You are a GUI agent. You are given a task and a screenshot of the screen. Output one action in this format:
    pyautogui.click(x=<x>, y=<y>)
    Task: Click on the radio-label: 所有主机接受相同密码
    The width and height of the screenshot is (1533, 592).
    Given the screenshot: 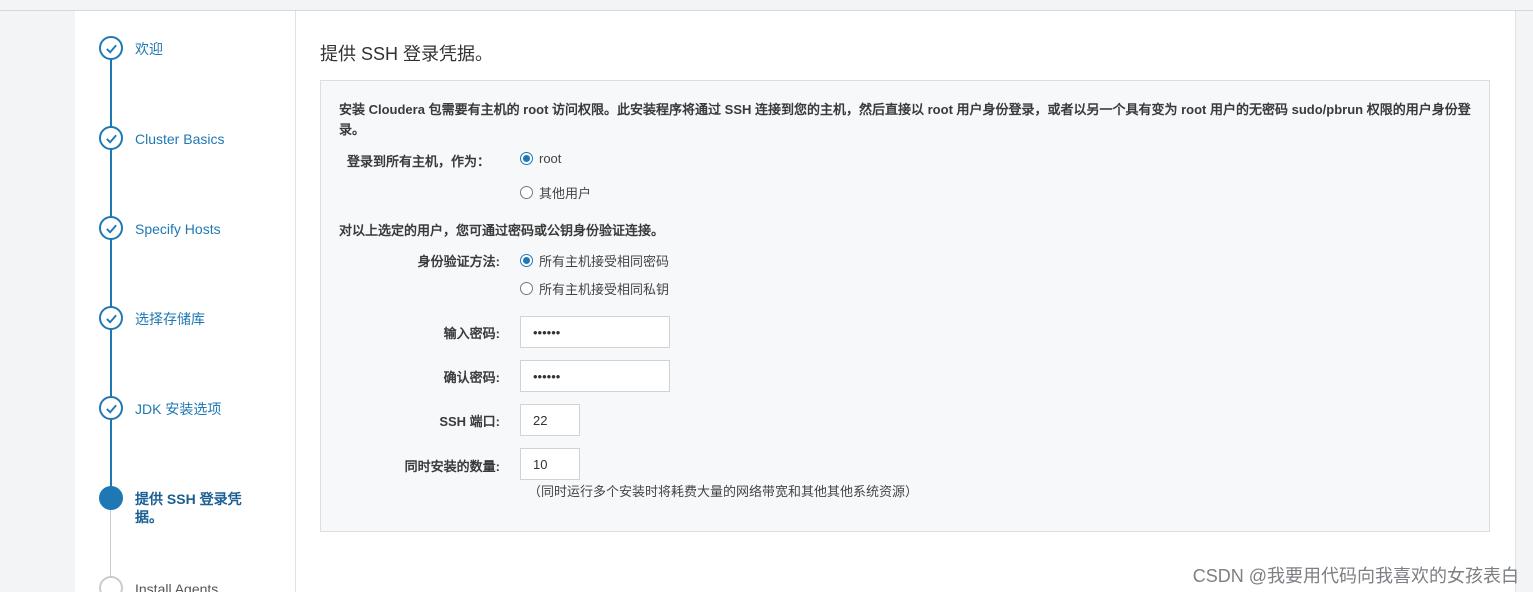 What is the action you would take?
    pyautogui.click(x=604, y=261)
    